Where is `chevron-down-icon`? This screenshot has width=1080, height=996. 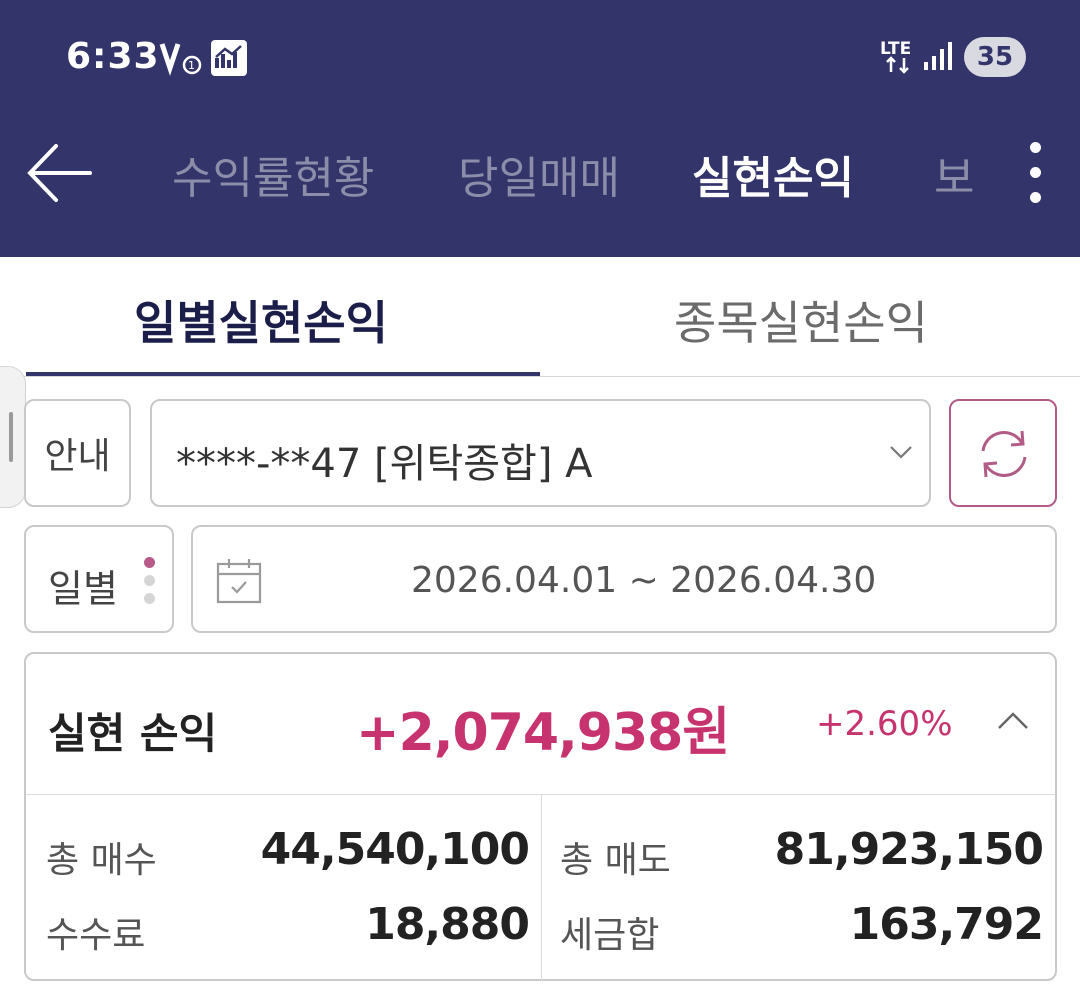
chevron-down-icon is located at coordinates (901, 452).